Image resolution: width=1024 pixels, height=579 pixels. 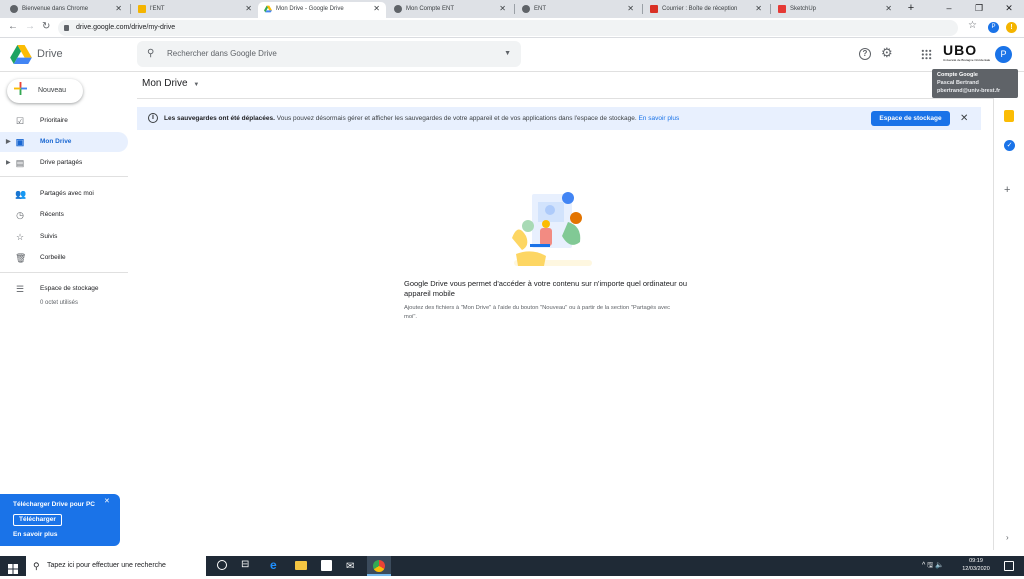 I want to click on clock-icon: ◷, so click(x=20, y=215).